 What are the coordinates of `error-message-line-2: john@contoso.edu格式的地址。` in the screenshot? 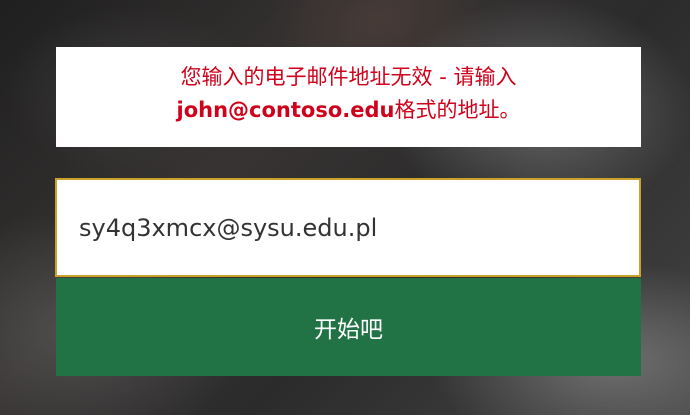 It's located at (348, 110).